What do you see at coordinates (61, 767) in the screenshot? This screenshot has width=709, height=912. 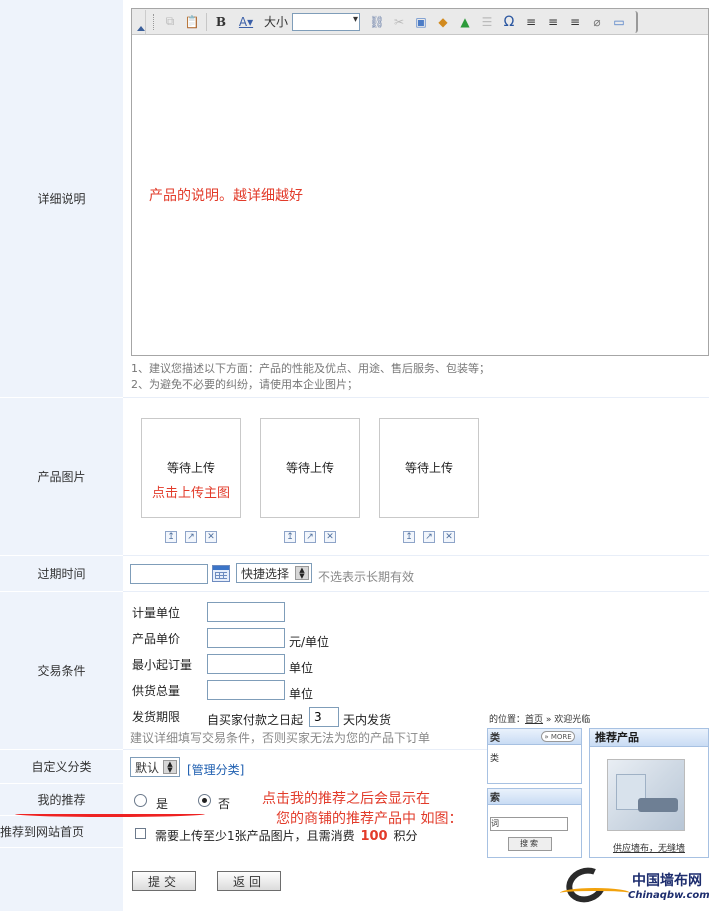 I see `label-category-text: 自定义分类` at bounding box center [61, 767].